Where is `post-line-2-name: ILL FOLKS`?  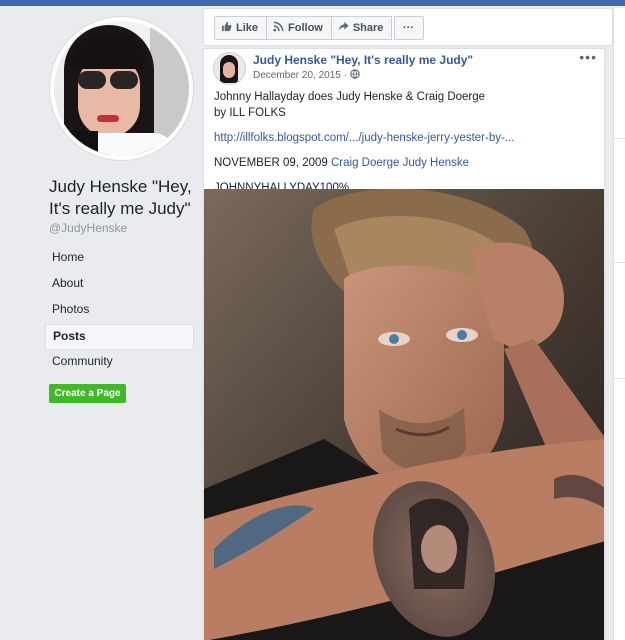
post-line-2-name: ILL FOLKS is located at coordinates (257, 113).